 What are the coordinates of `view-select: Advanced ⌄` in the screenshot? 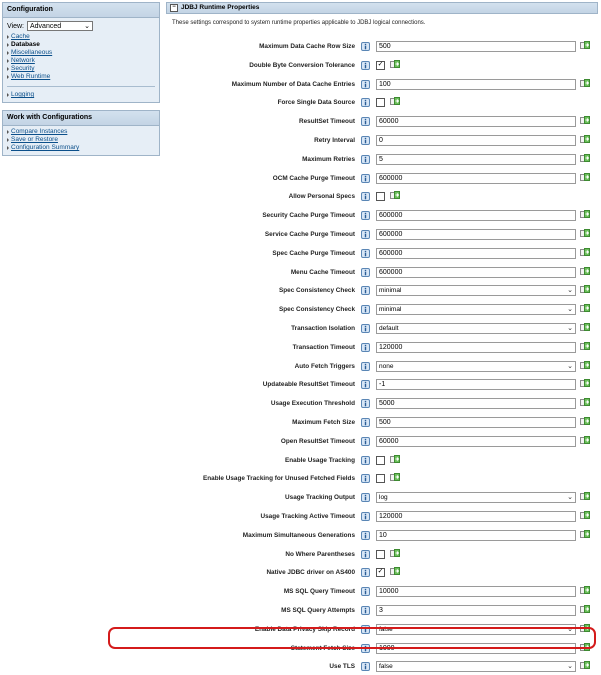 It's located at (60, 26).